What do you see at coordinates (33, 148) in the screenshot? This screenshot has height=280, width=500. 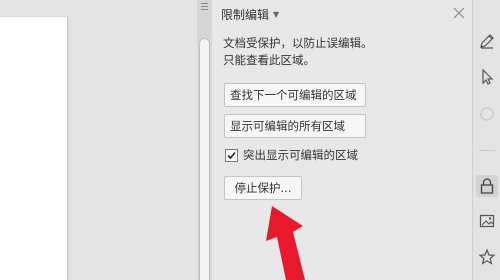 I see `document-page` at bounding box center [33, 148].